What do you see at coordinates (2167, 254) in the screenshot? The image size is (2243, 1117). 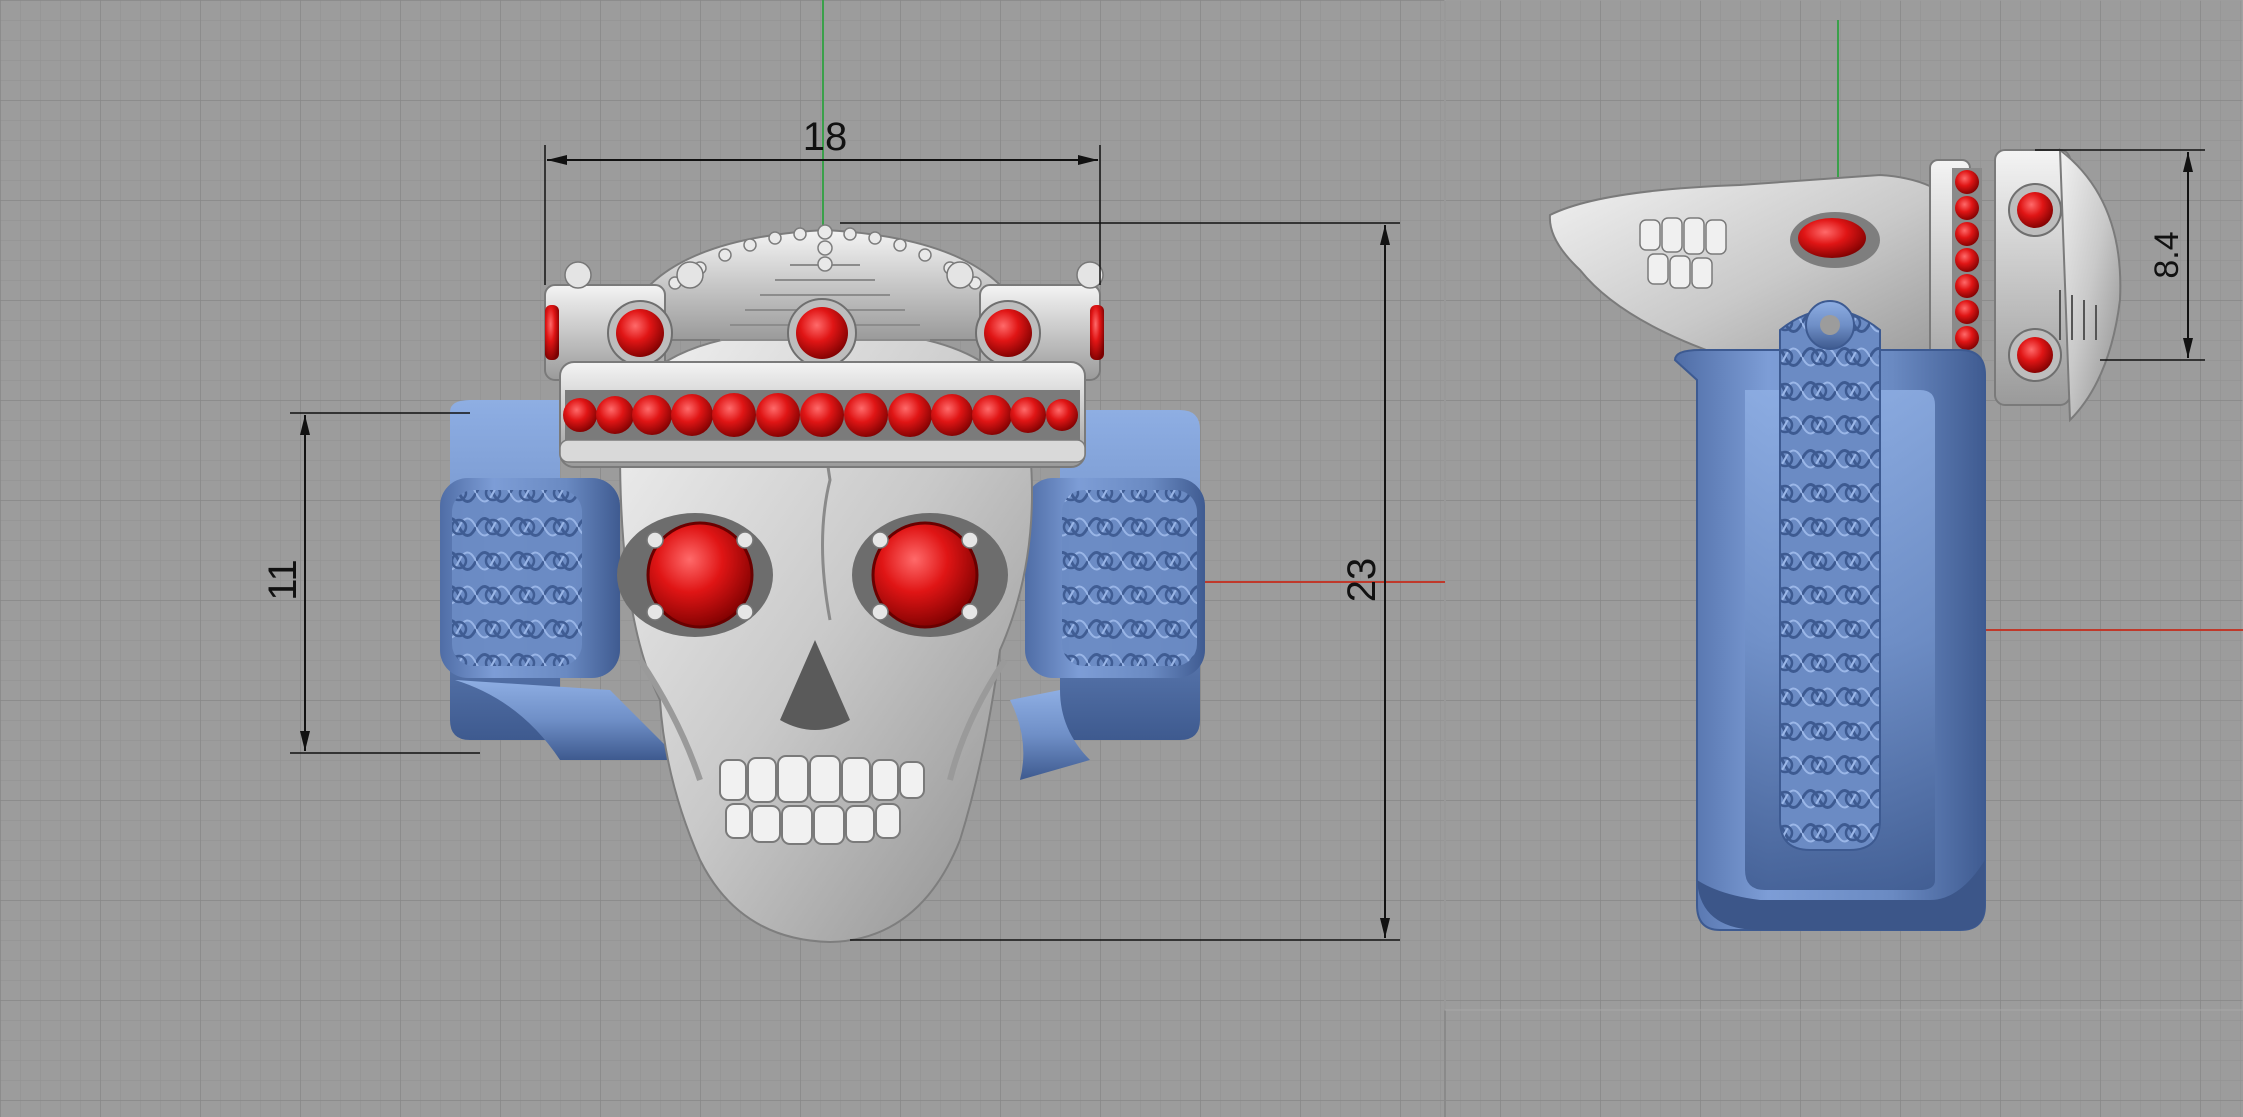 I see `dimension-crown-height-label: 8.4` at bounding box center [2167, 254].